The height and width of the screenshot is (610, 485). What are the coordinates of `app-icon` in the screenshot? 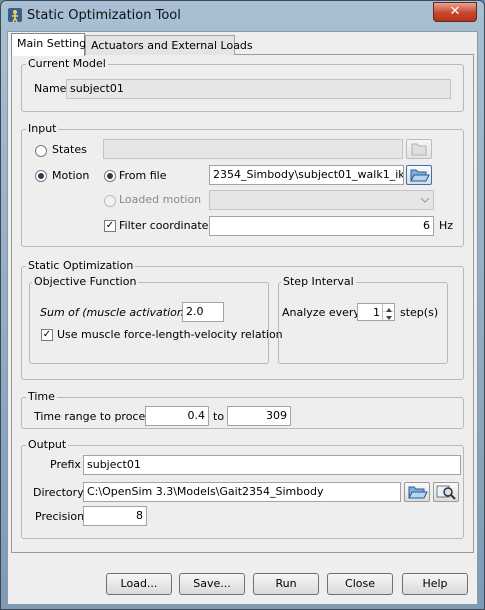 It's located at (15, 15).